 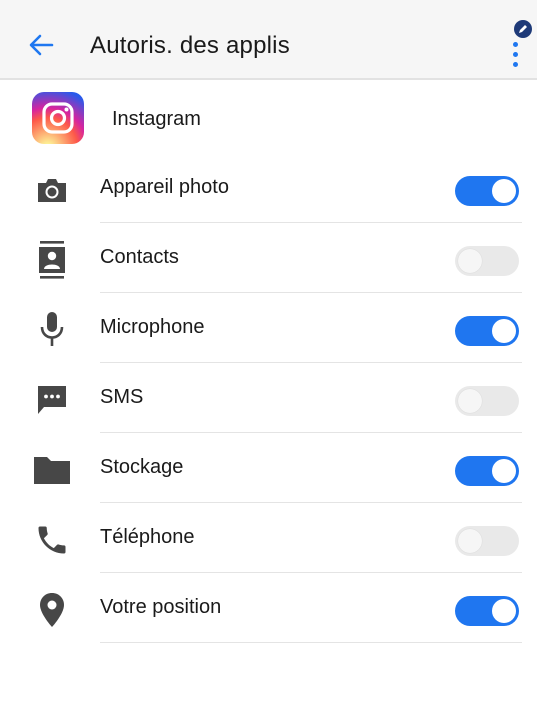 What do you see at coordinates (268, 188) in the screenshot?
I see `permission-row-camera: Appareil photo` at bounding box center [268, 188].